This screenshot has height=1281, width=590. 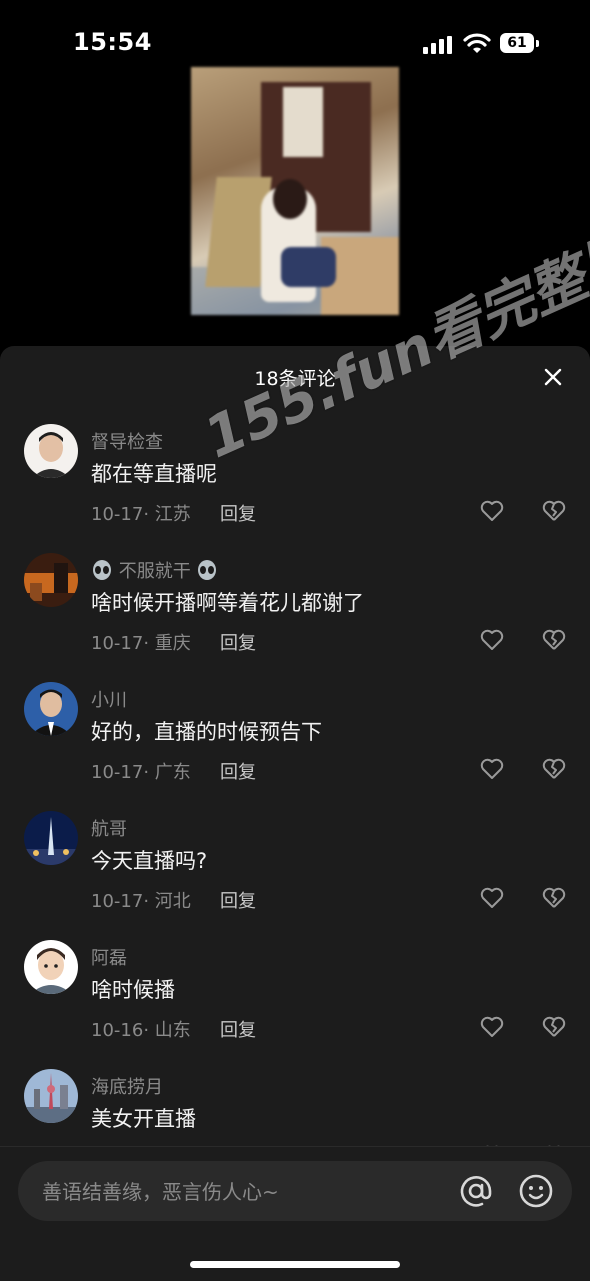 What do you see at coordinates (109, 957) in the screenshot?
I see `comment-username: 阿磊` at bounding box center [109, 957].